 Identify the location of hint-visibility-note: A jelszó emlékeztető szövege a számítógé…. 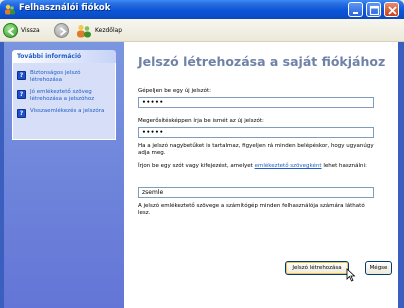
(251, 209).